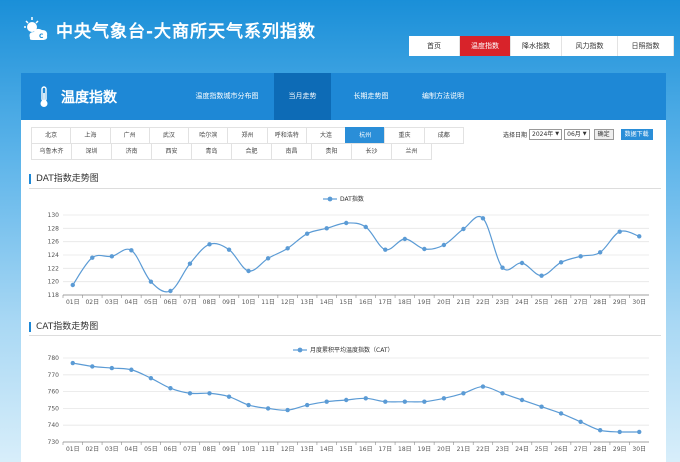 Image resolution: width=680 pixels, height=462 pixels. What do you see at coordinates (129, 135) in the screenshot?
I see `city-button: 广州` at bounding box center [129, 135].